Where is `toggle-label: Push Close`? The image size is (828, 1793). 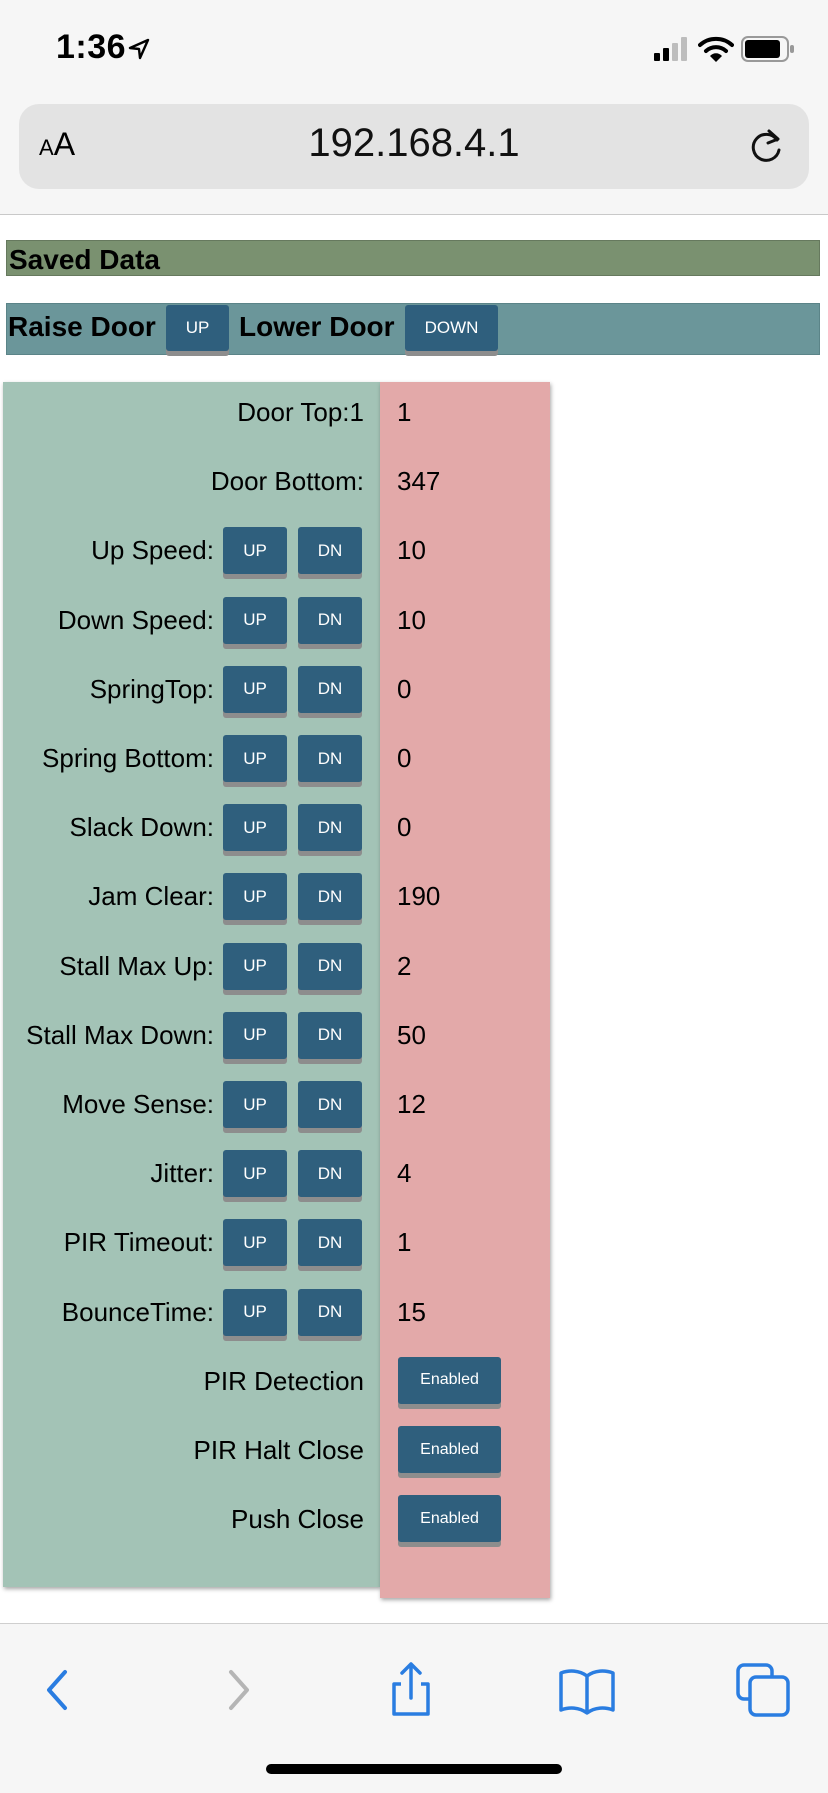
toggle-label: Push Close is located at coordinates (297, 1519).